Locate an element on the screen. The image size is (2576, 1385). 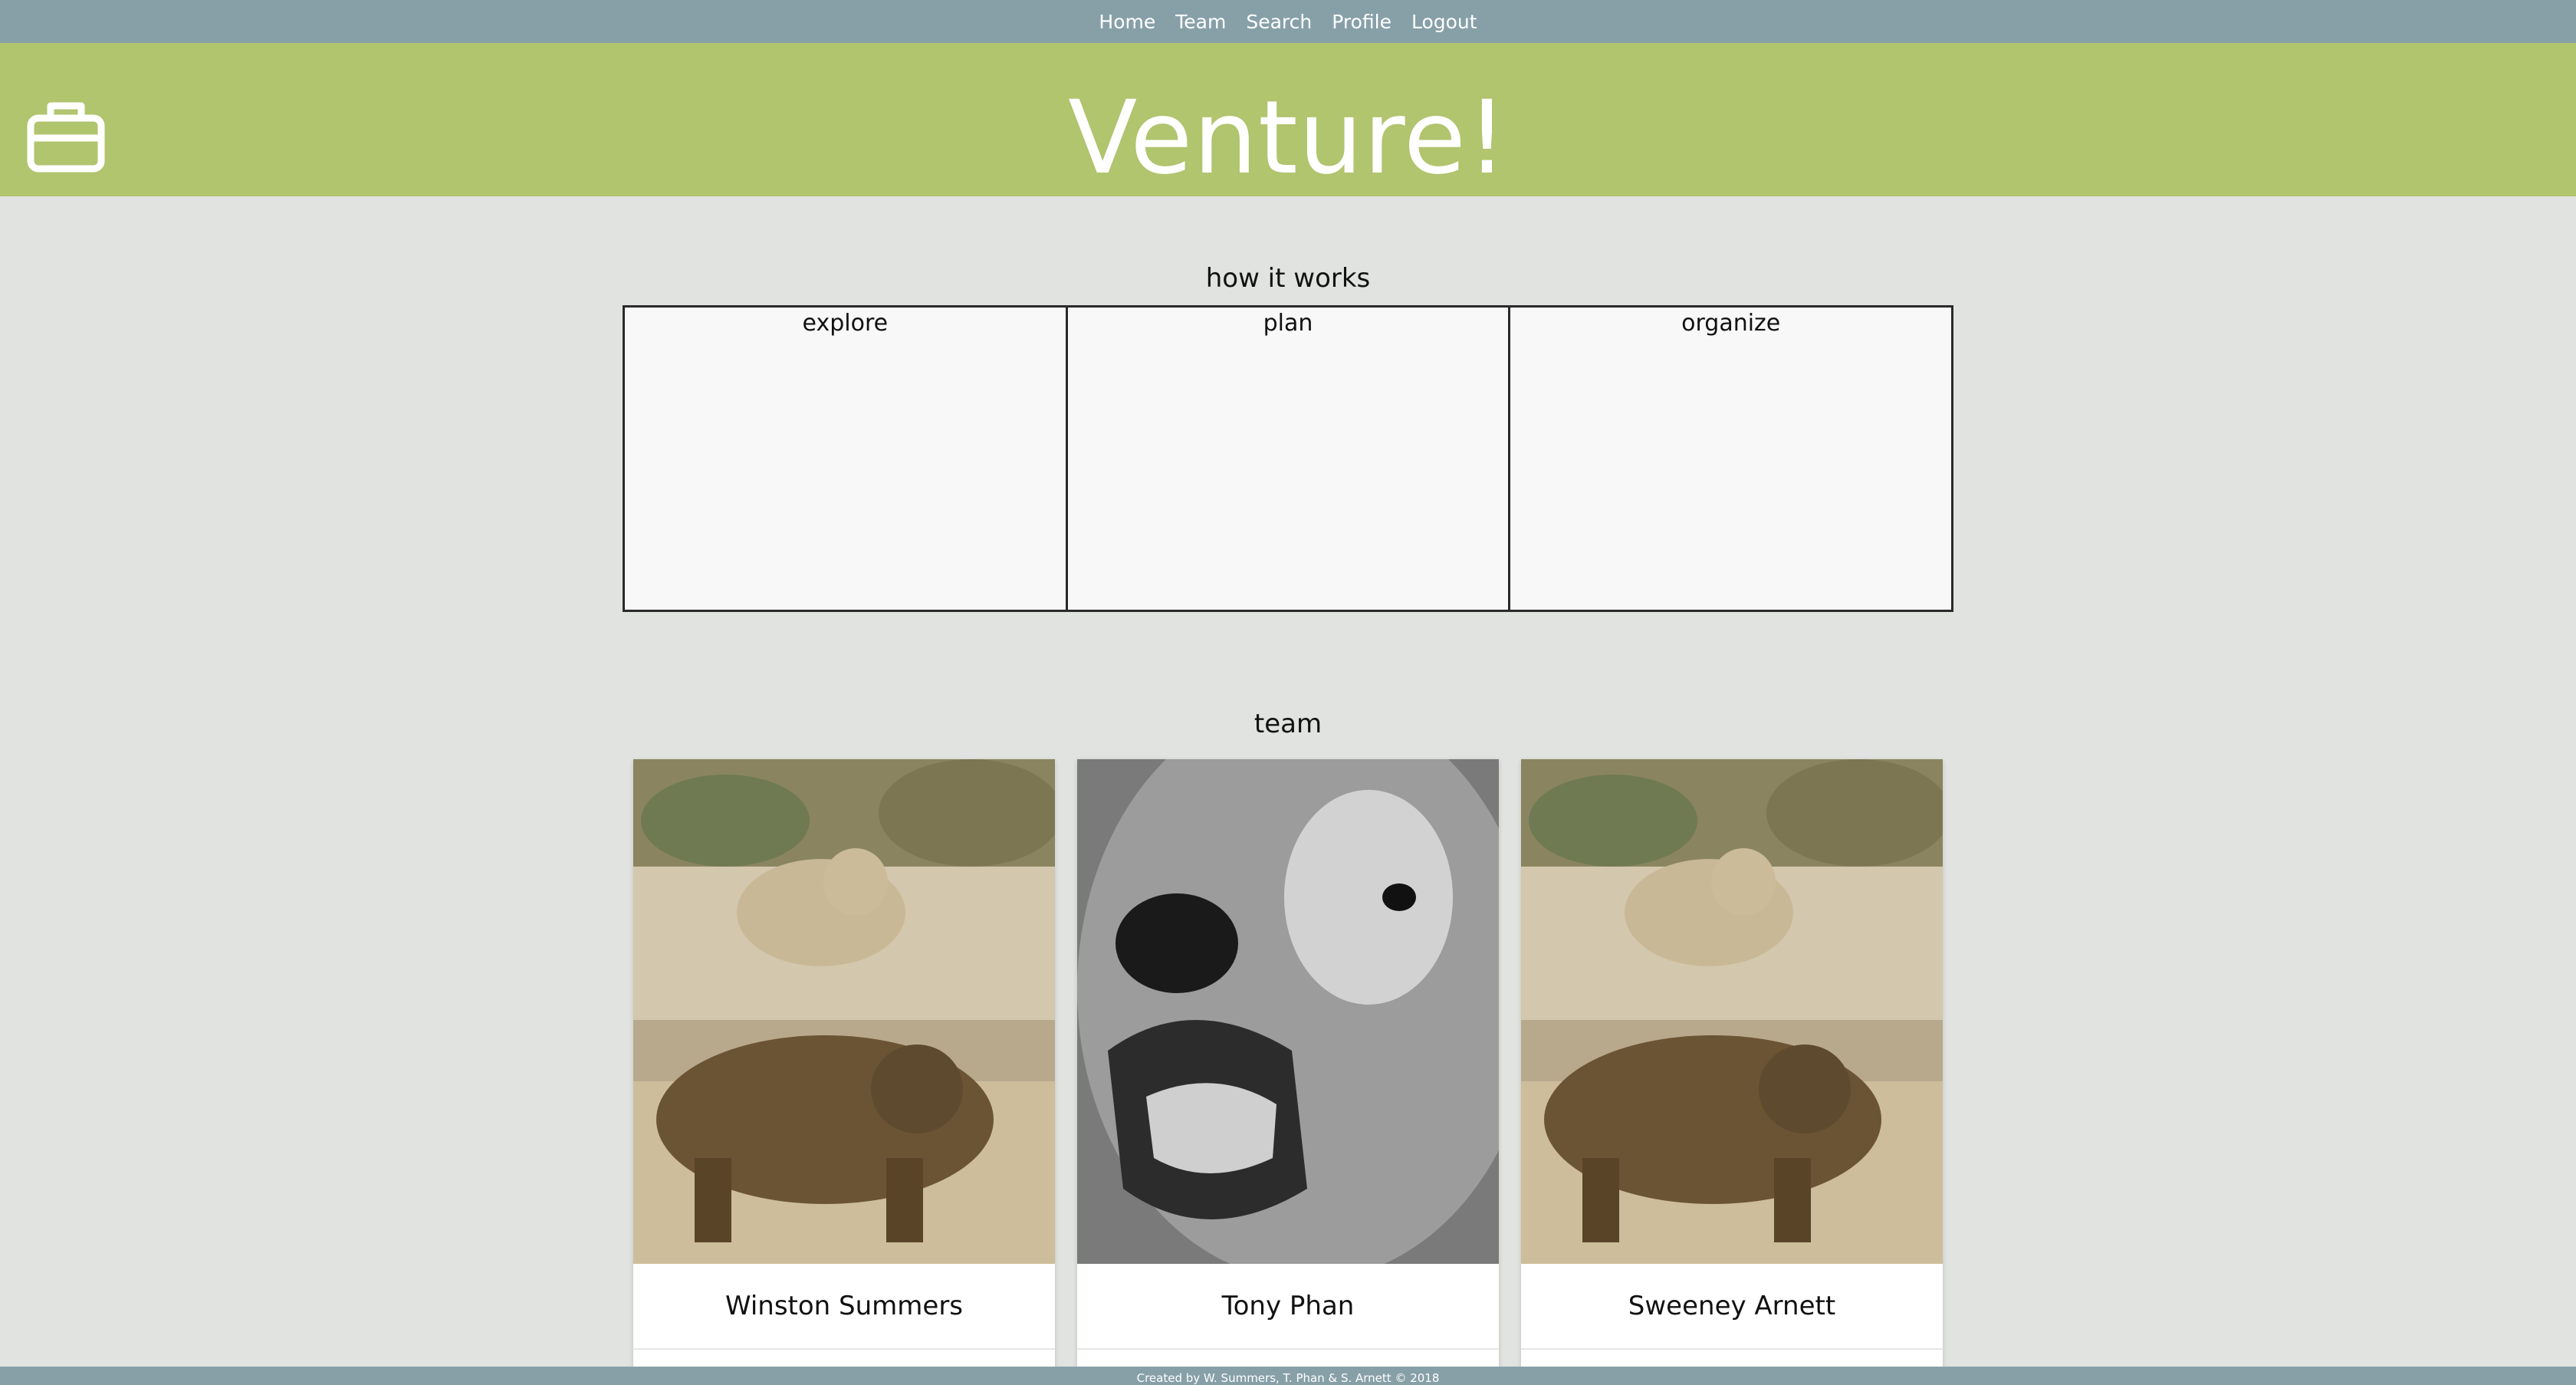
banner: Venture! is located at coordinates (1288, 120).